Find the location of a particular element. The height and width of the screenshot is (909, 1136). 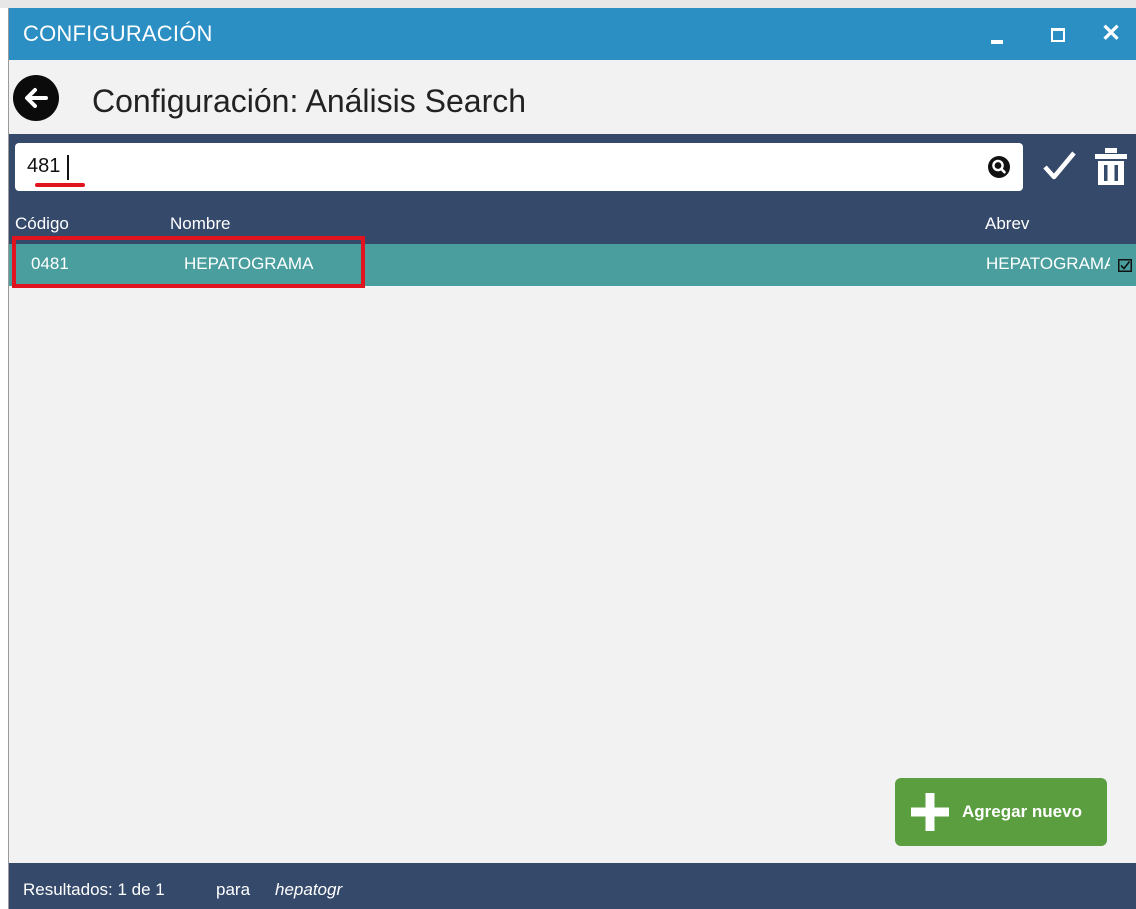

back-button is located at coordinates (36, 98).